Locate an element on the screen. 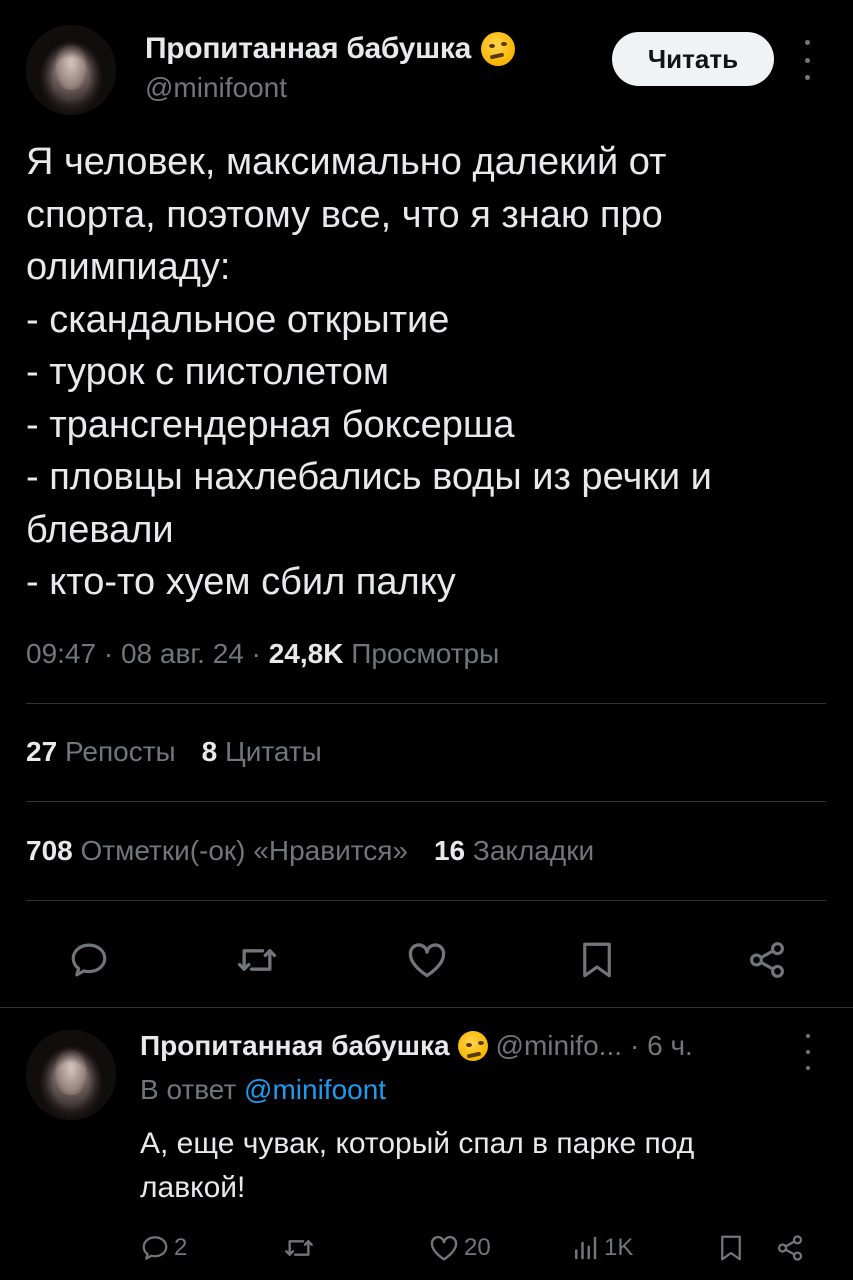 This screenshot has width=853, height=1280. reply-action-bar: 2 20 1K is located at coordinates (426, 1248).